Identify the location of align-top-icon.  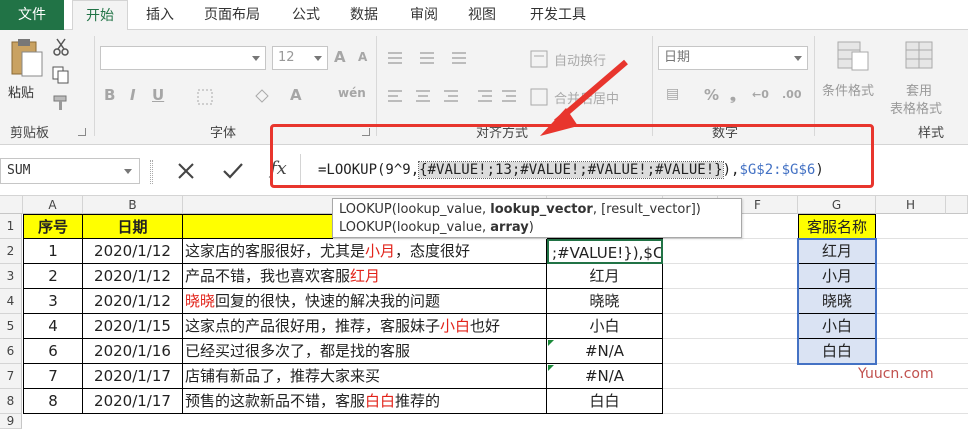
(446, 59).